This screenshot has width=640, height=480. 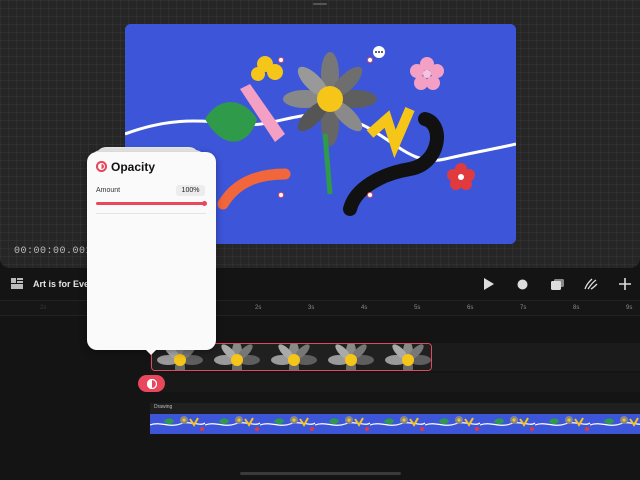 I want to click on plus-icon, so click(x=625, y=284).